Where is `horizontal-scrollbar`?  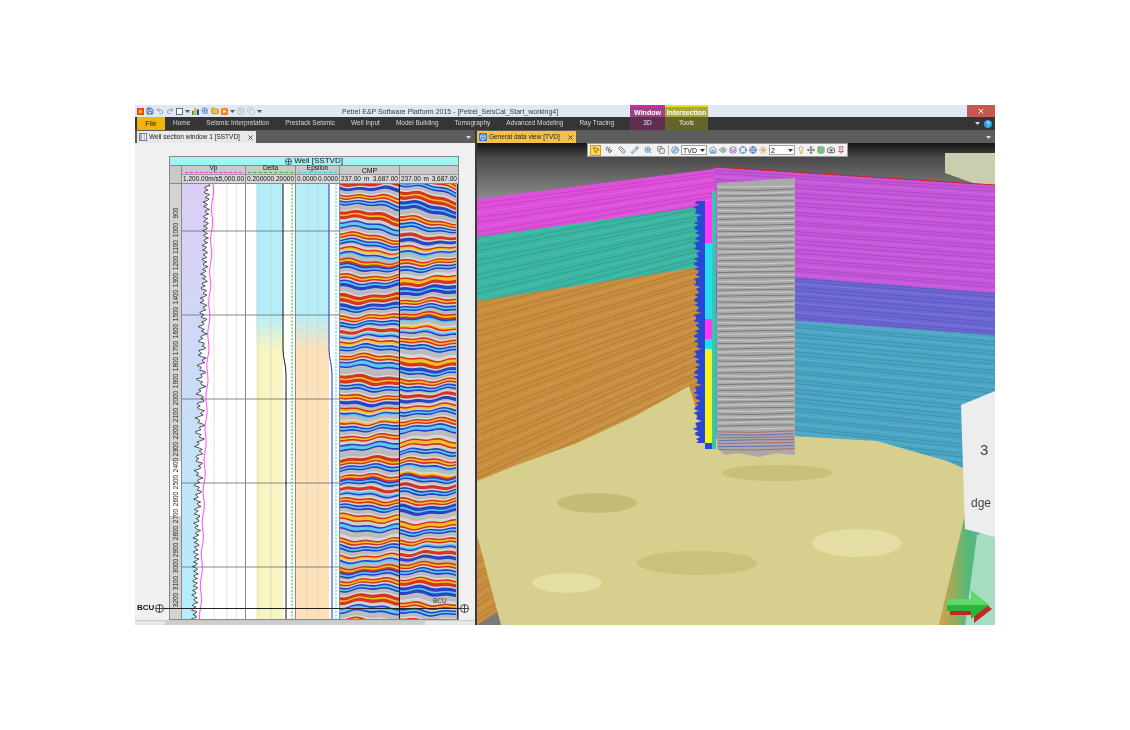 horizontal-scrollbar is located at coordinates (305, 622).